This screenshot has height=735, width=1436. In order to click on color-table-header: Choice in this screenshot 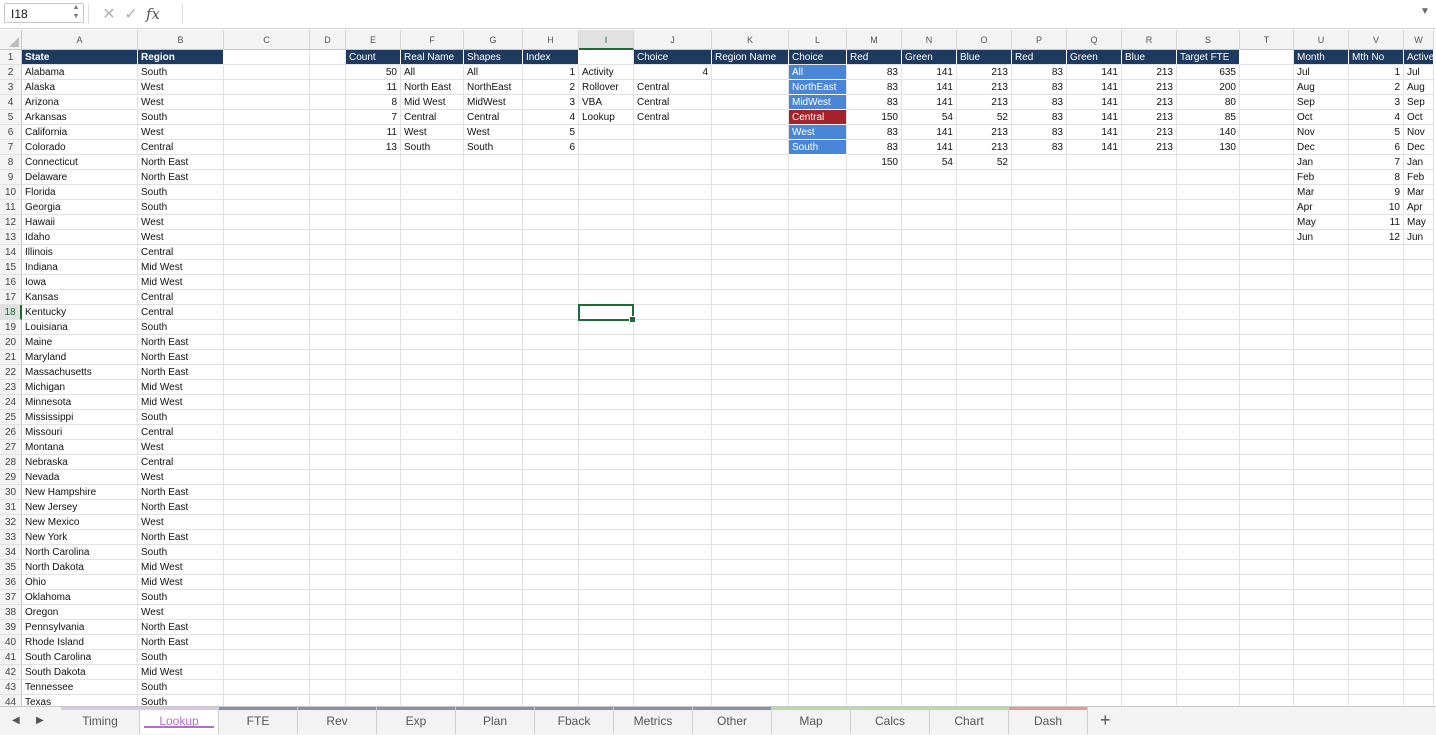, I will do `click(818, 57)`.